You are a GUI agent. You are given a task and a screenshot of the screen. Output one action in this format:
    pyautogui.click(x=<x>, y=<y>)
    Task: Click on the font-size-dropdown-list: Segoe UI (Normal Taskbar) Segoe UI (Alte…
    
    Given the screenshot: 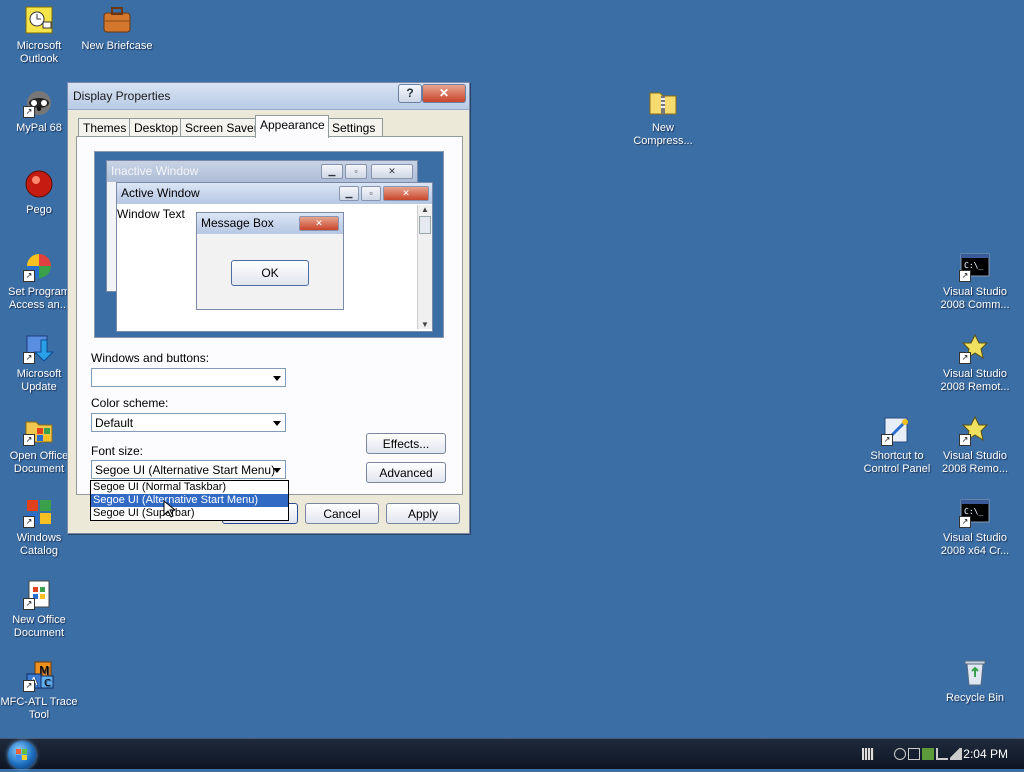 What is the action you would take?
    pyautogui.click(x=189, y=500)
    